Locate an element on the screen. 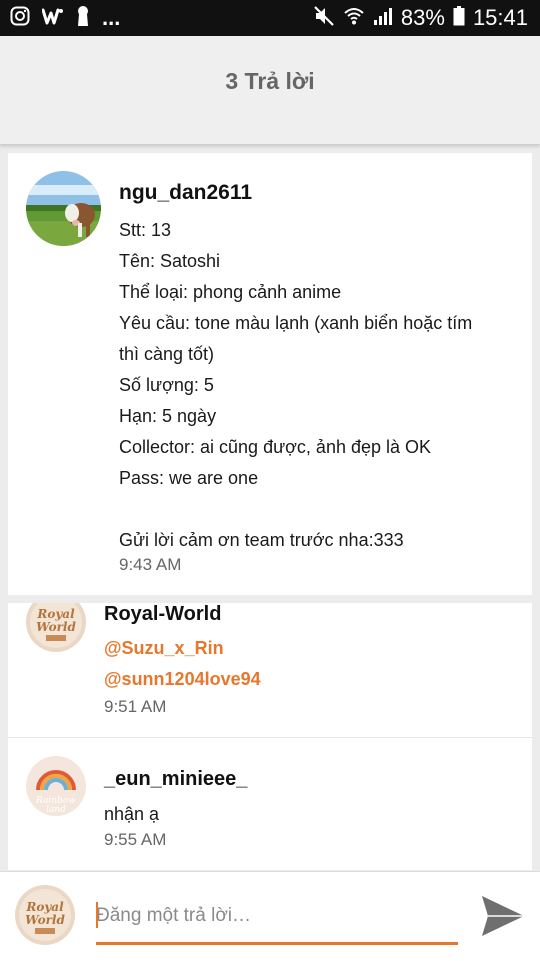 The image size is (540, 961). reply-username: _eun_minieee_ is located at coordinates (175, 779).